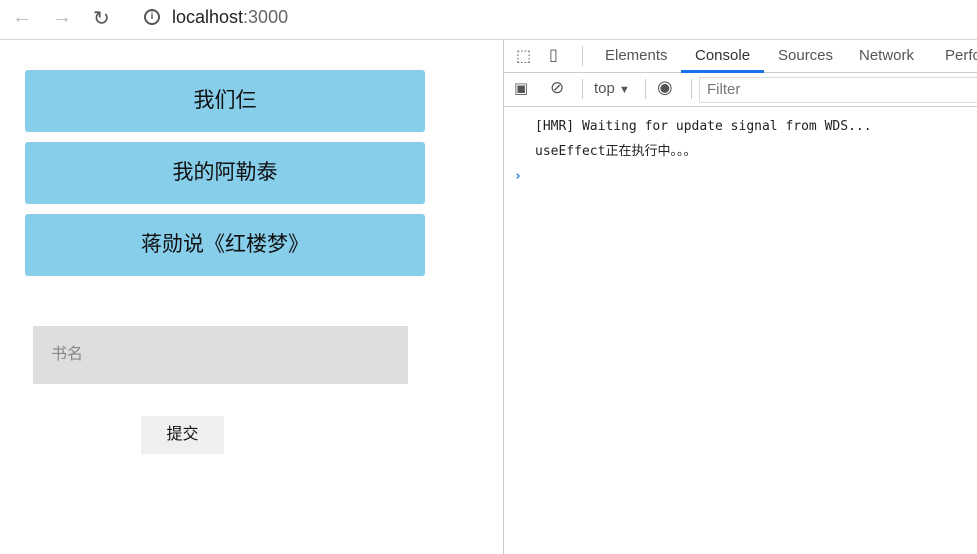 The image size is (977, 554). What do you see at coordinates (22, 17) in the screenshot?
I see `back-icon: ←` at bounding box center [22, 17].